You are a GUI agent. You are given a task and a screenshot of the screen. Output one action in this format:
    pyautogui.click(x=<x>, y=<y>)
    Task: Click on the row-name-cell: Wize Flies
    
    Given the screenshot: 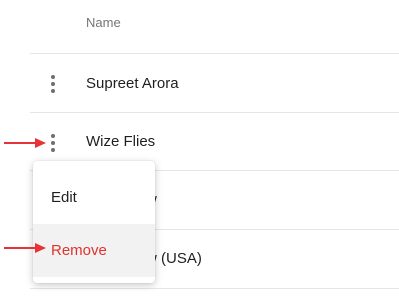 What is the action you would take?
    pyautogui.click(x=121, y=141)
    